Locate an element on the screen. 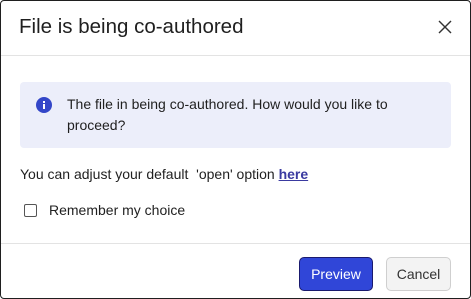  adjust-here-link: here is located at coordinates (294, 174).